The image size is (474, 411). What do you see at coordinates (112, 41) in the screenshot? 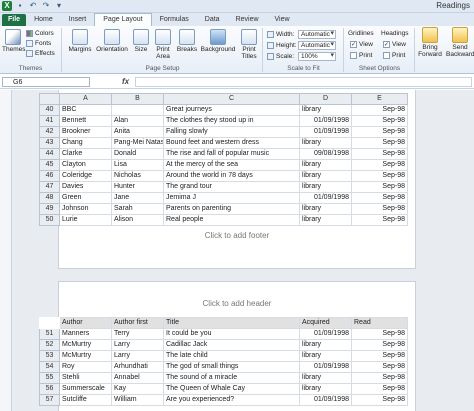
I see `orientation-button: Orientation` at bounding box center [112, 41].